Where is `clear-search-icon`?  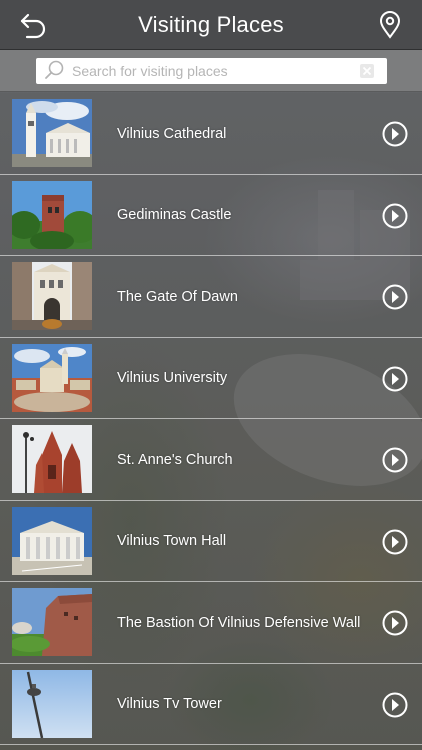 clear-search-icon is located at coordinates (367, 71).